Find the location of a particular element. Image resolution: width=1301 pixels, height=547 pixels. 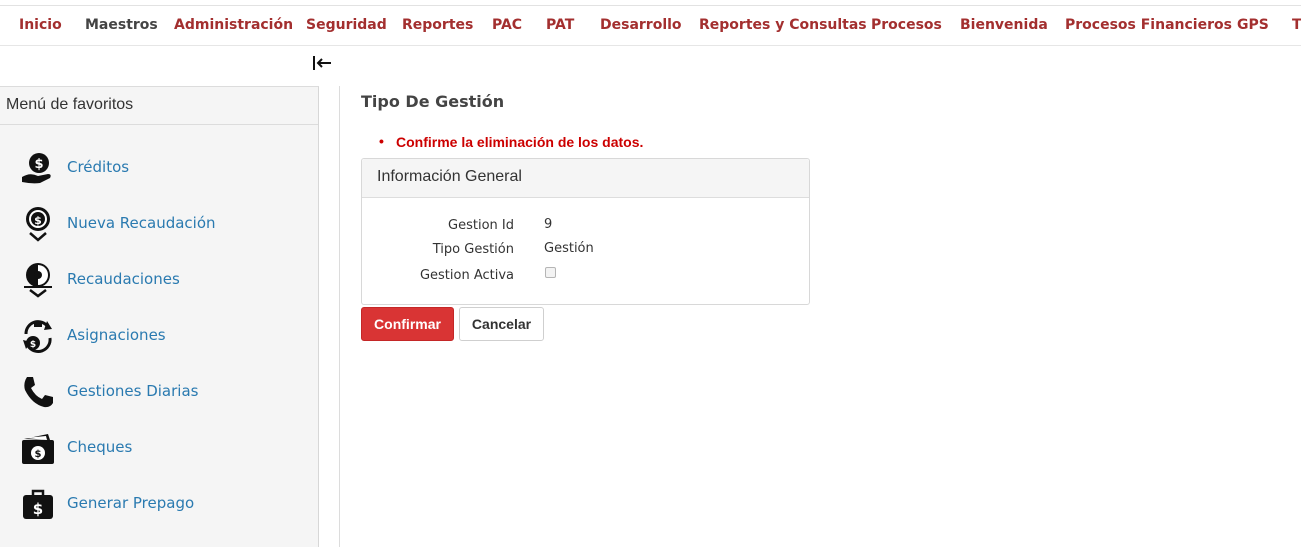

sidebar-item-gestiones-diarias: Gestiones Diarias is located at coordinates (159, 391).